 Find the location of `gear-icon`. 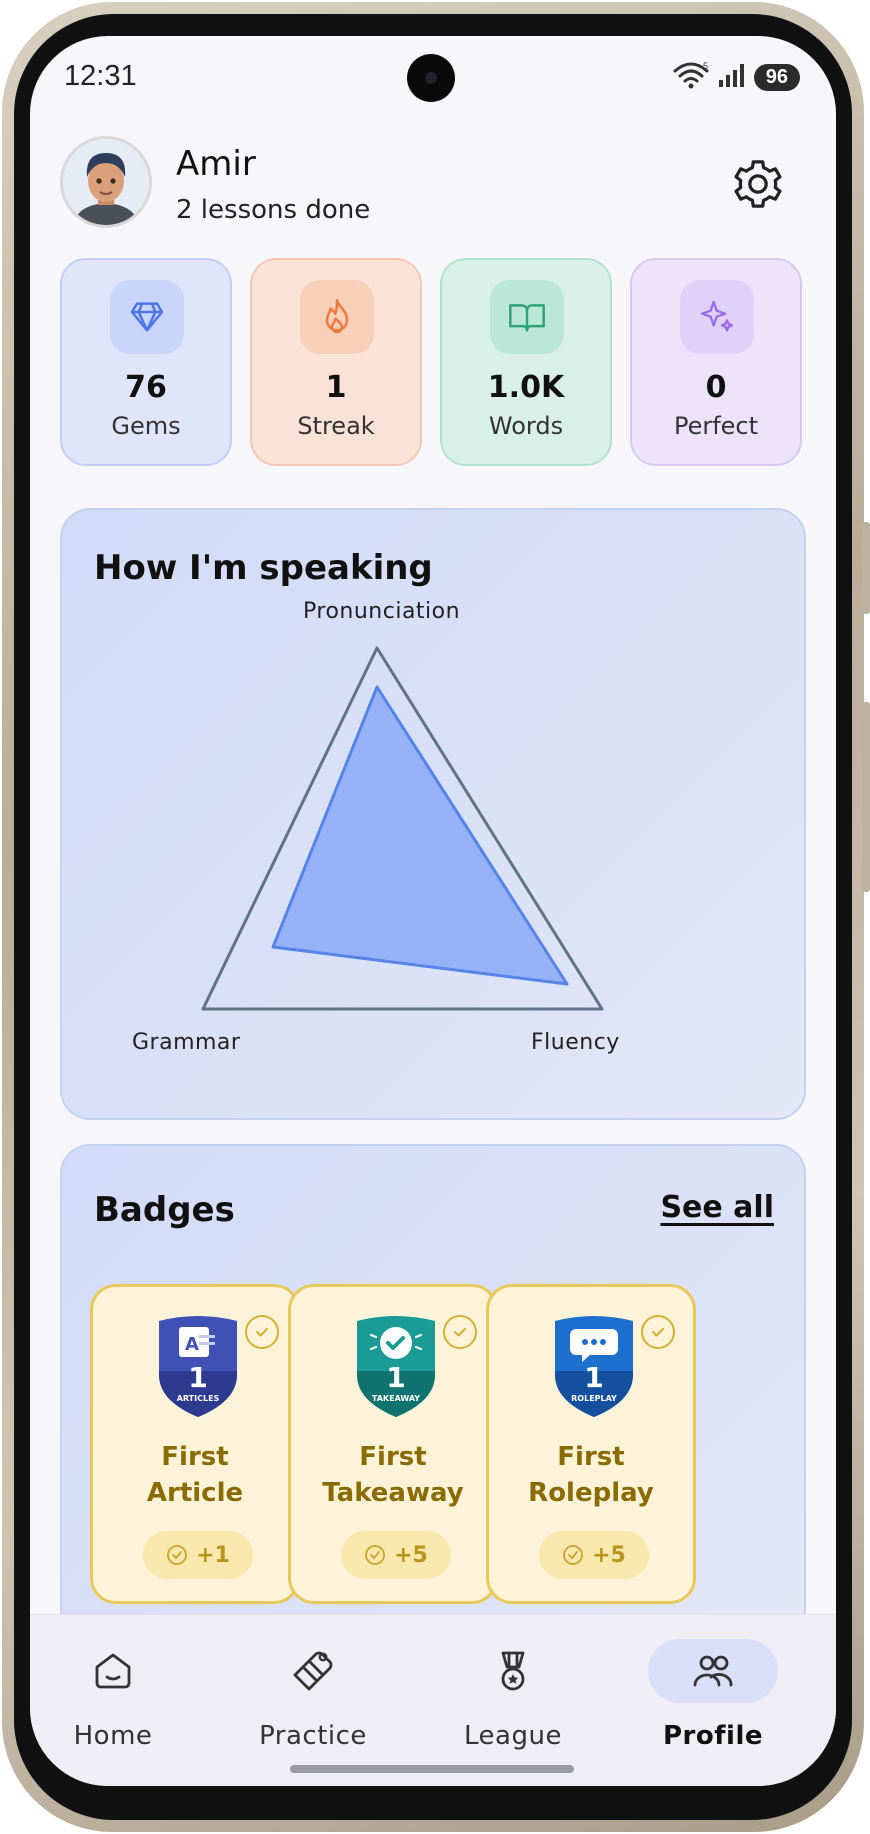

gear-icon is located at coordinates (758, 184).